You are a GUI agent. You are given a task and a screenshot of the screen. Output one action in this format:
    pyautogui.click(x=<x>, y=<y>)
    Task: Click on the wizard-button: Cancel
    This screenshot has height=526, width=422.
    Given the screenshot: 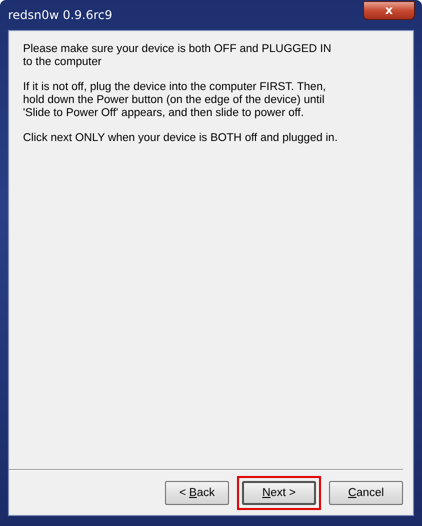 What is the action you would take?
    pyautogui.click(x=366, y=493)
    